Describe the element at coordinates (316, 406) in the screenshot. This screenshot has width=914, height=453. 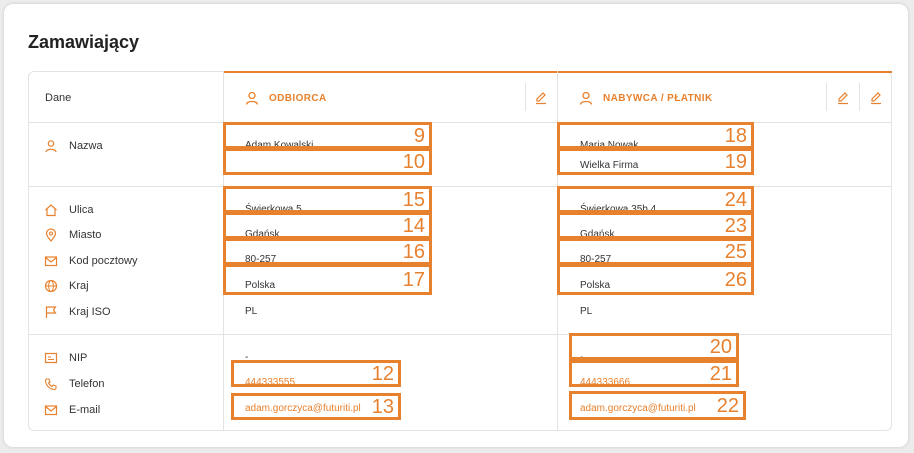
I see `annotation-box: 13` at that location.